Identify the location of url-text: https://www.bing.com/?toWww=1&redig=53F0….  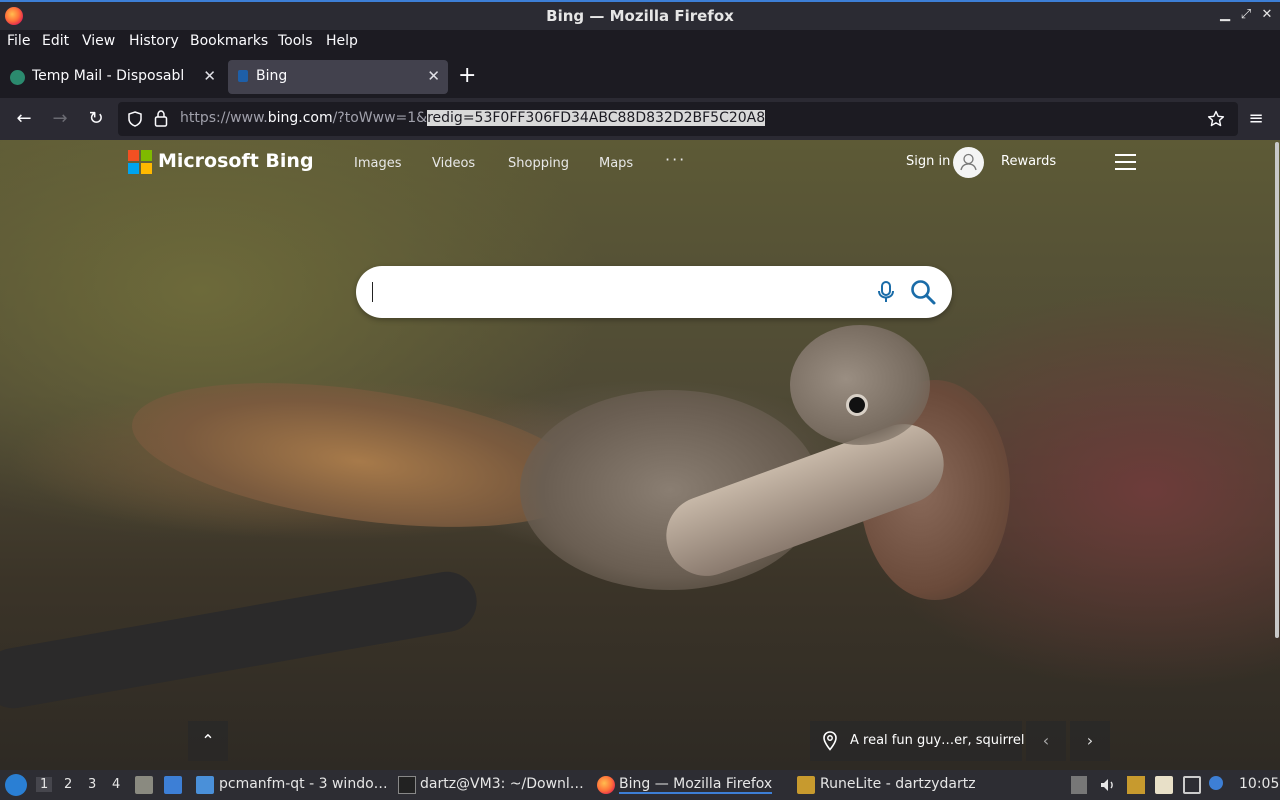
(473, 118).